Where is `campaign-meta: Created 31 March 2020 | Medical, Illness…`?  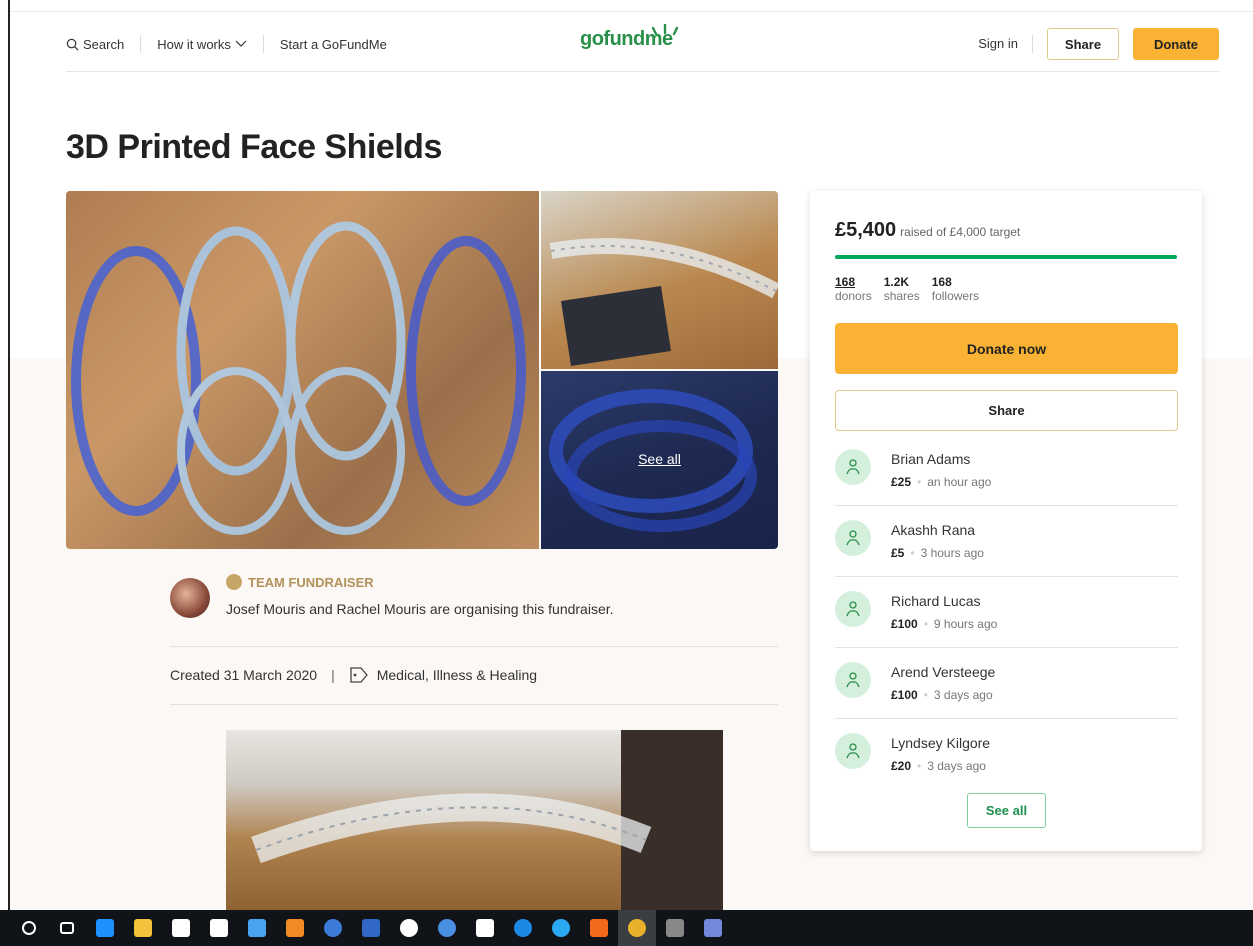 campaign-meta: Created 31 March 2020 | Medical, Illness… is located at coordinates (353, 675).